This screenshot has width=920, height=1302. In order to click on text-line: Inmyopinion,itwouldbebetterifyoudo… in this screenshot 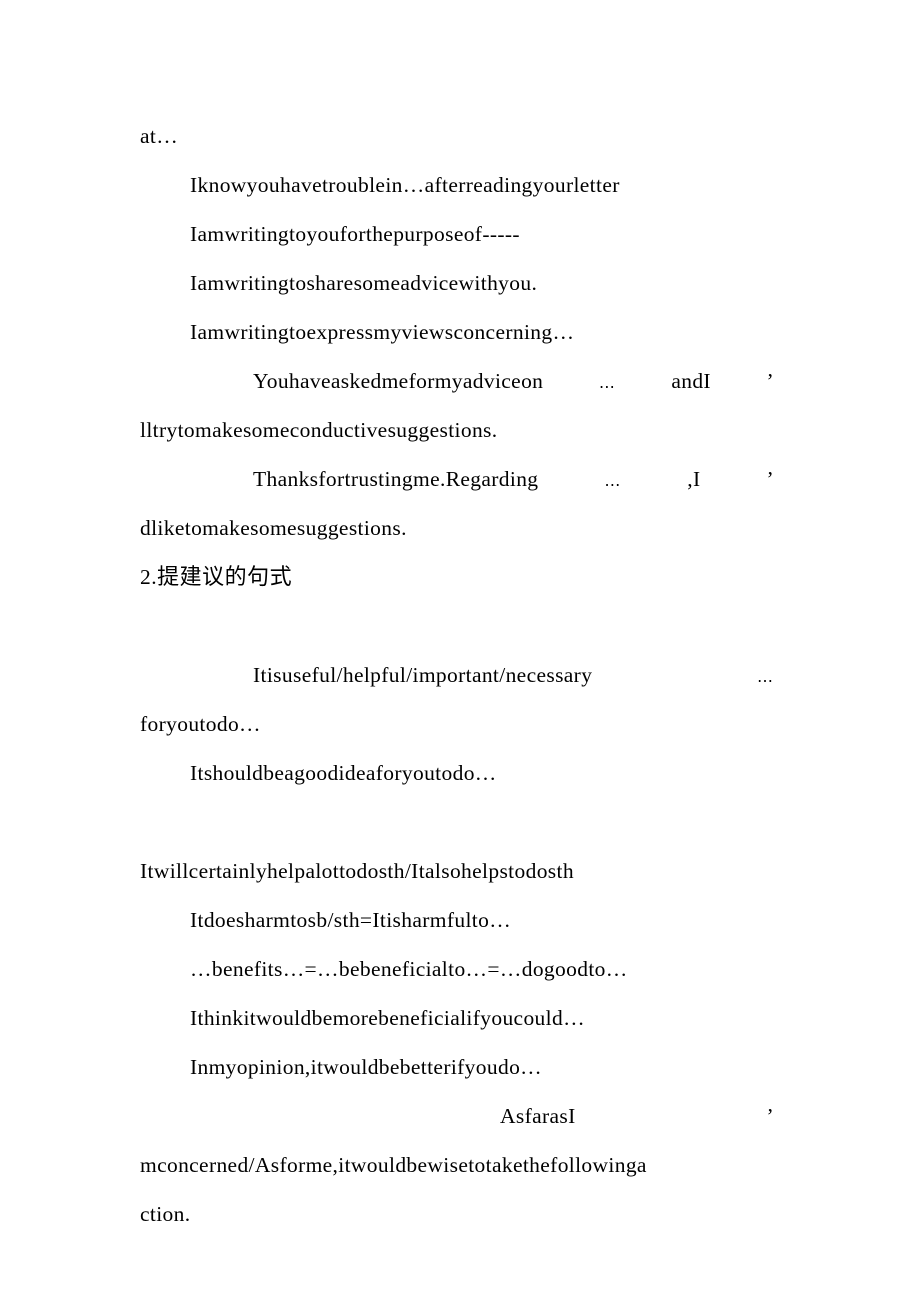, I will do `click(366, 1067)`.